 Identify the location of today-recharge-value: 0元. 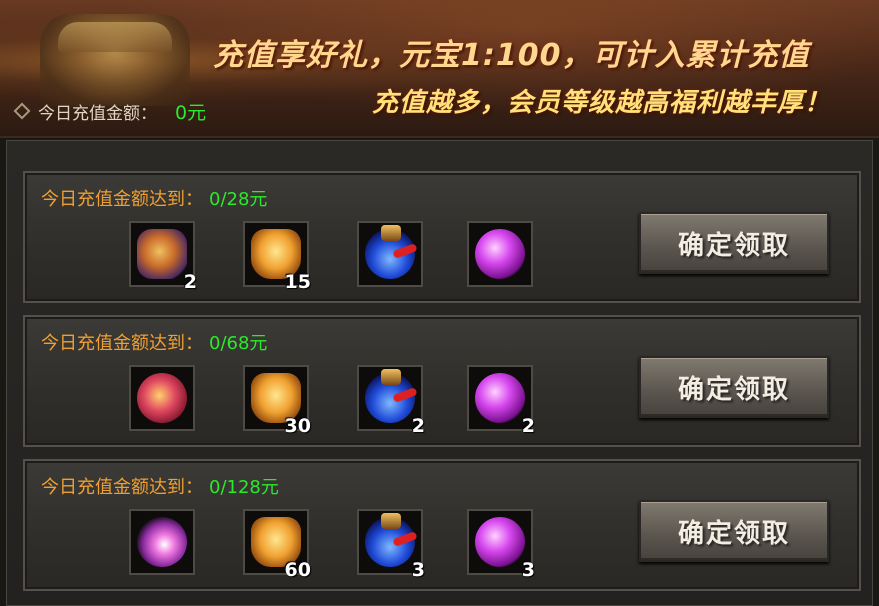
(191, 112).